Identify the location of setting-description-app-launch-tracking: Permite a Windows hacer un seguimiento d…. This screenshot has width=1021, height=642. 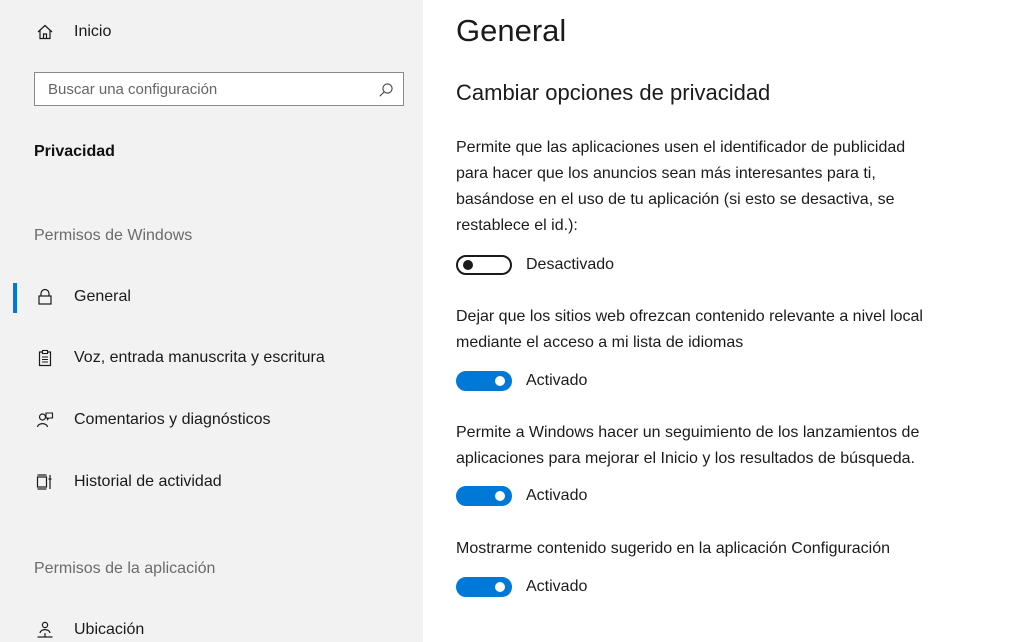
(737, 446).